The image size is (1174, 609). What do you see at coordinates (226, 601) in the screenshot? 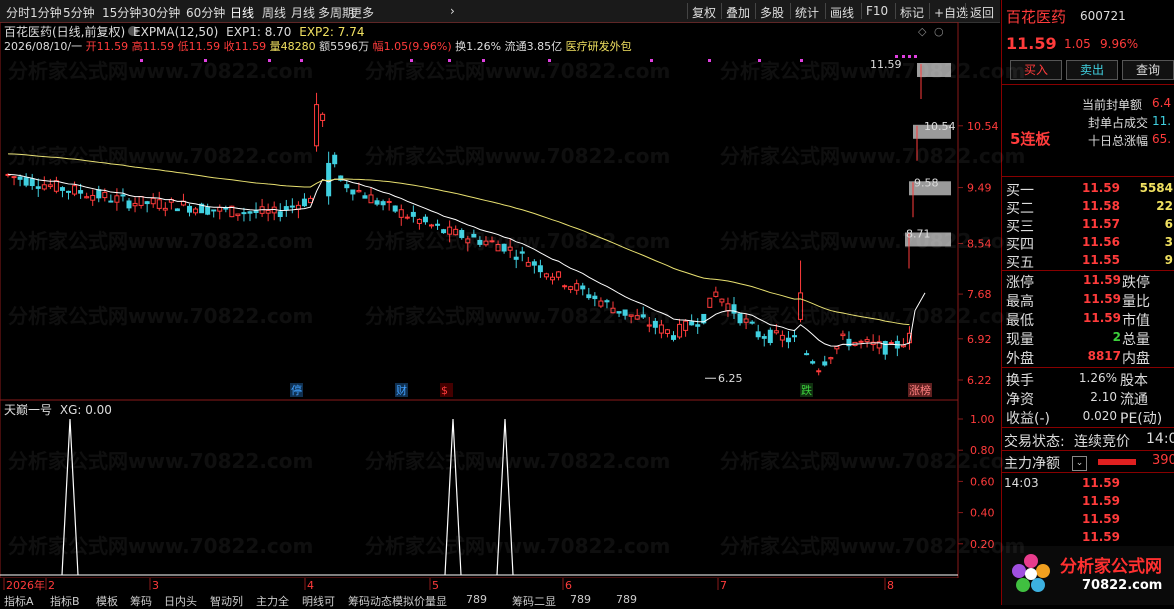
I see `bottom-tab: 智动列` at bounding box center [226, 601].